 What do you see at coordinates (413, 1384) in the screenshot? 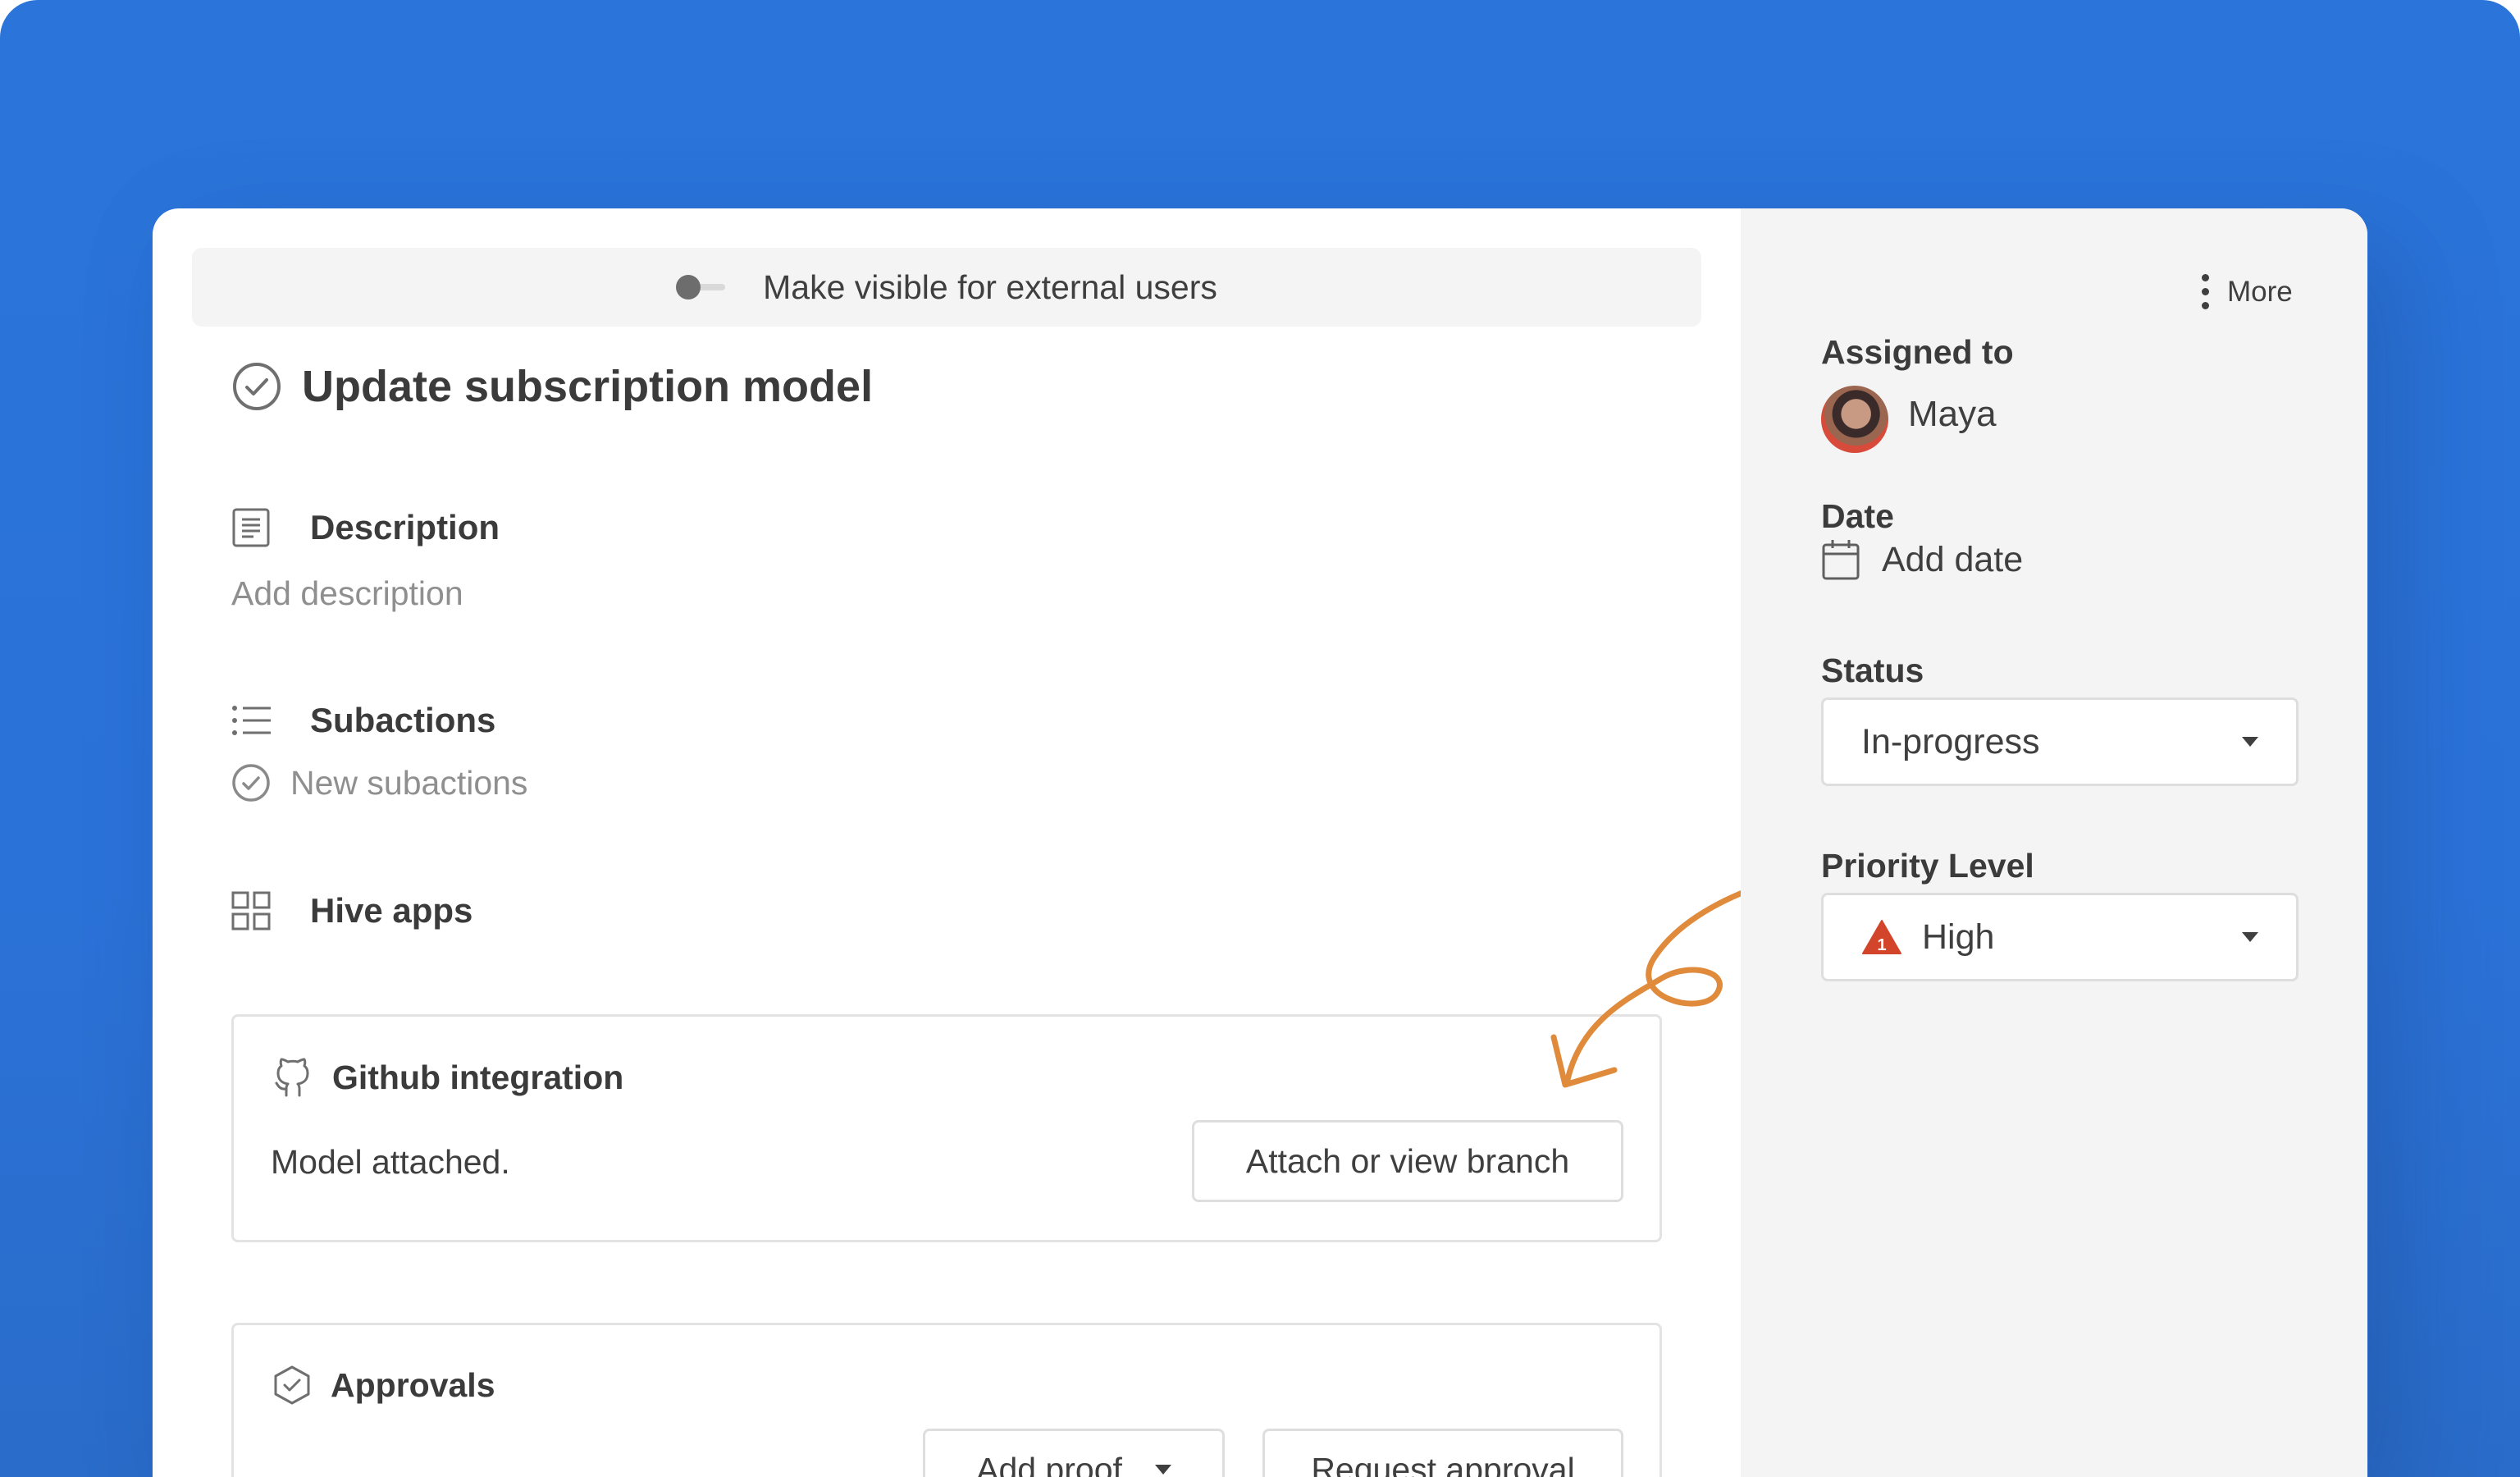
I see `approvals-title: Approvals` at bounding box center [413, 1384].